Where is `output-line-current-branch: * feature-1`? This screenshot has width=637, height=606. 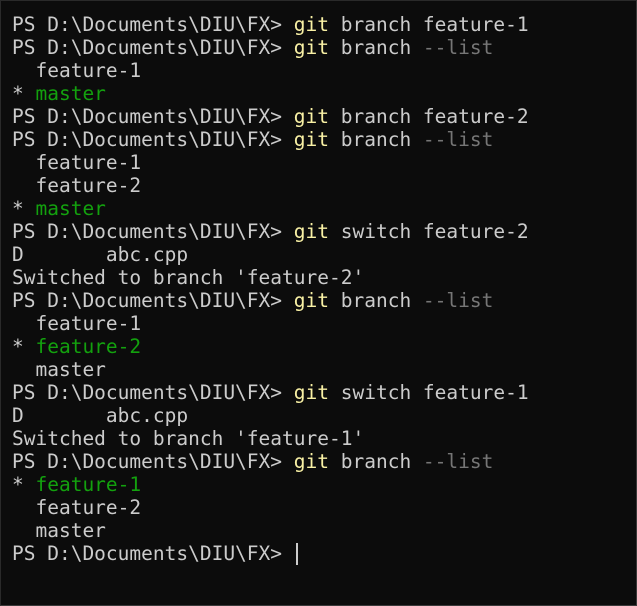
output-line-current-branch: * feature-1 is located at coordinates (324, 484).